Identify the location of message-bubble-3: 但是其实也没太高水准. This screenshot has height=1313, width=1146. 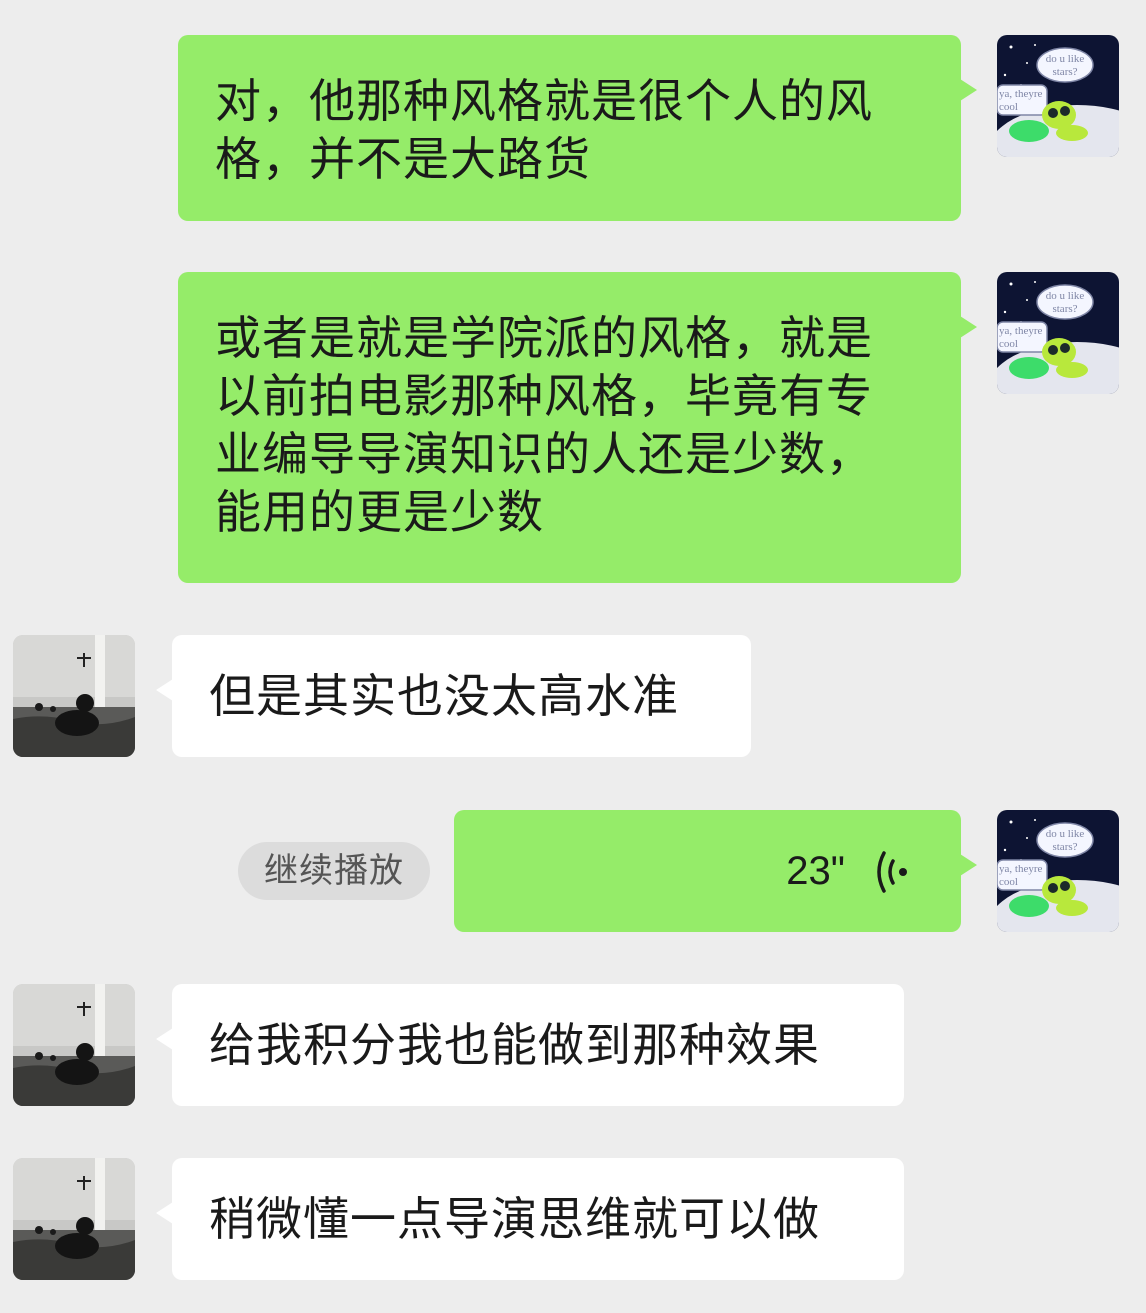
(453, 696).